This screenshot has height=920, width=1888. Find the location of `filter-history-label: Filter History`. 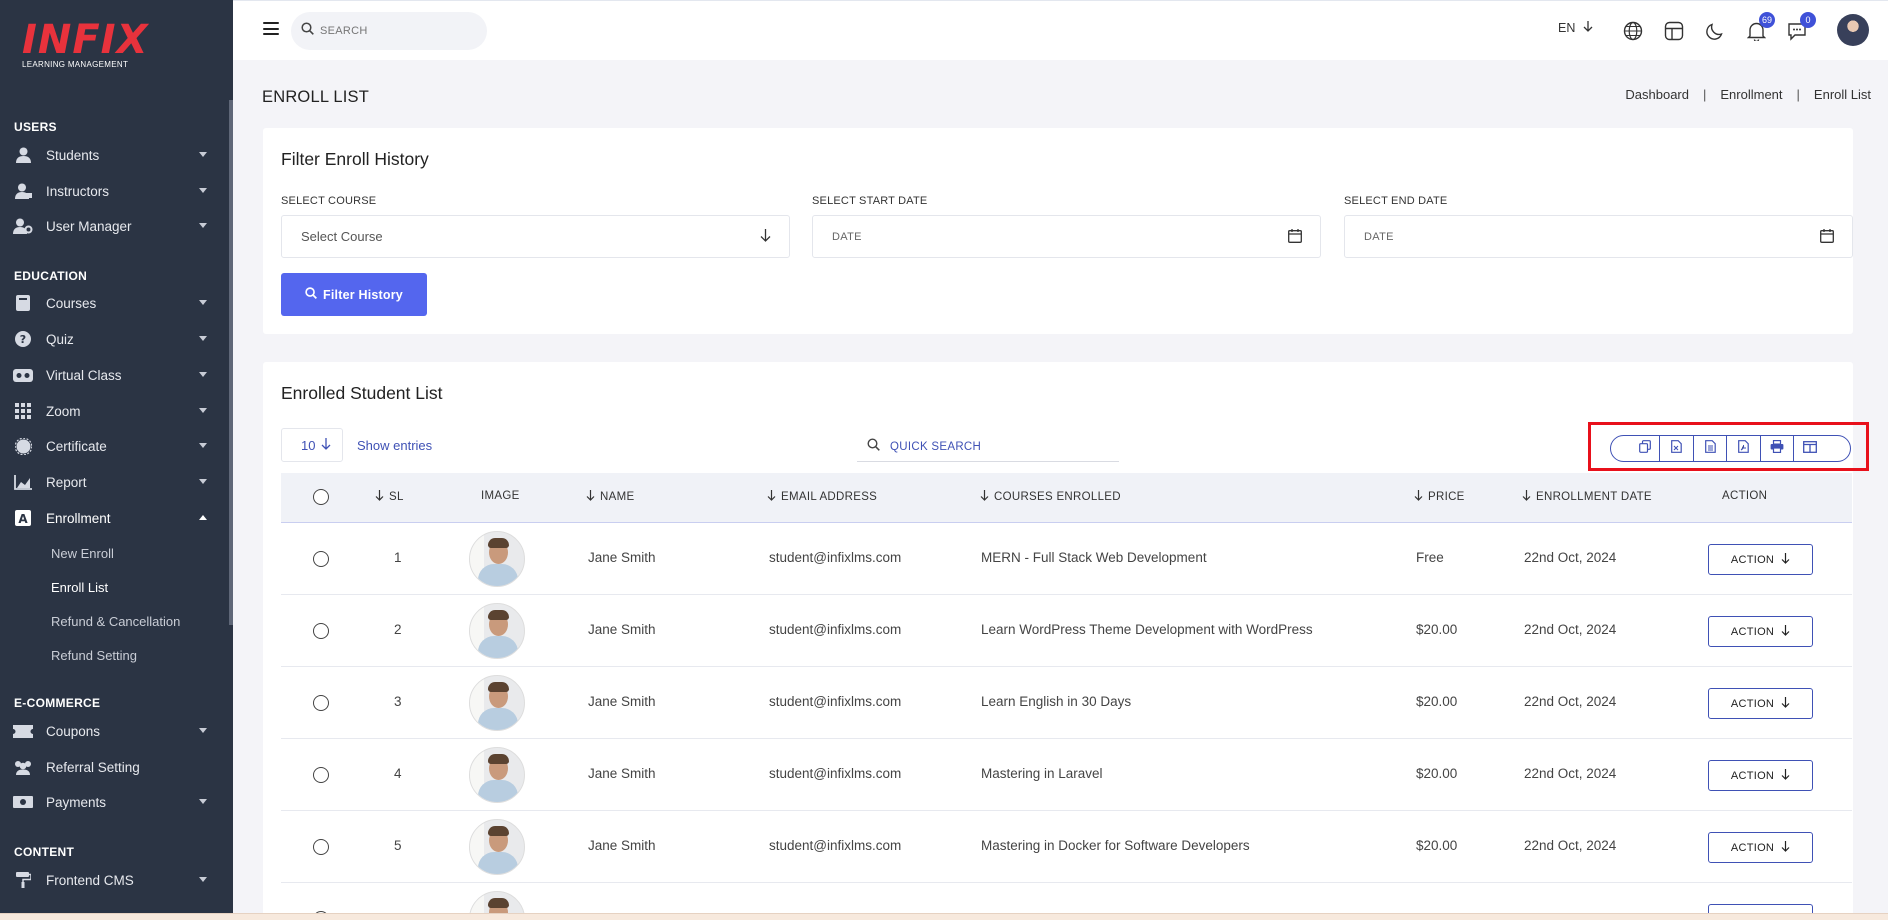

filter-history-label: Filter History is located at coordinates (363, 294).